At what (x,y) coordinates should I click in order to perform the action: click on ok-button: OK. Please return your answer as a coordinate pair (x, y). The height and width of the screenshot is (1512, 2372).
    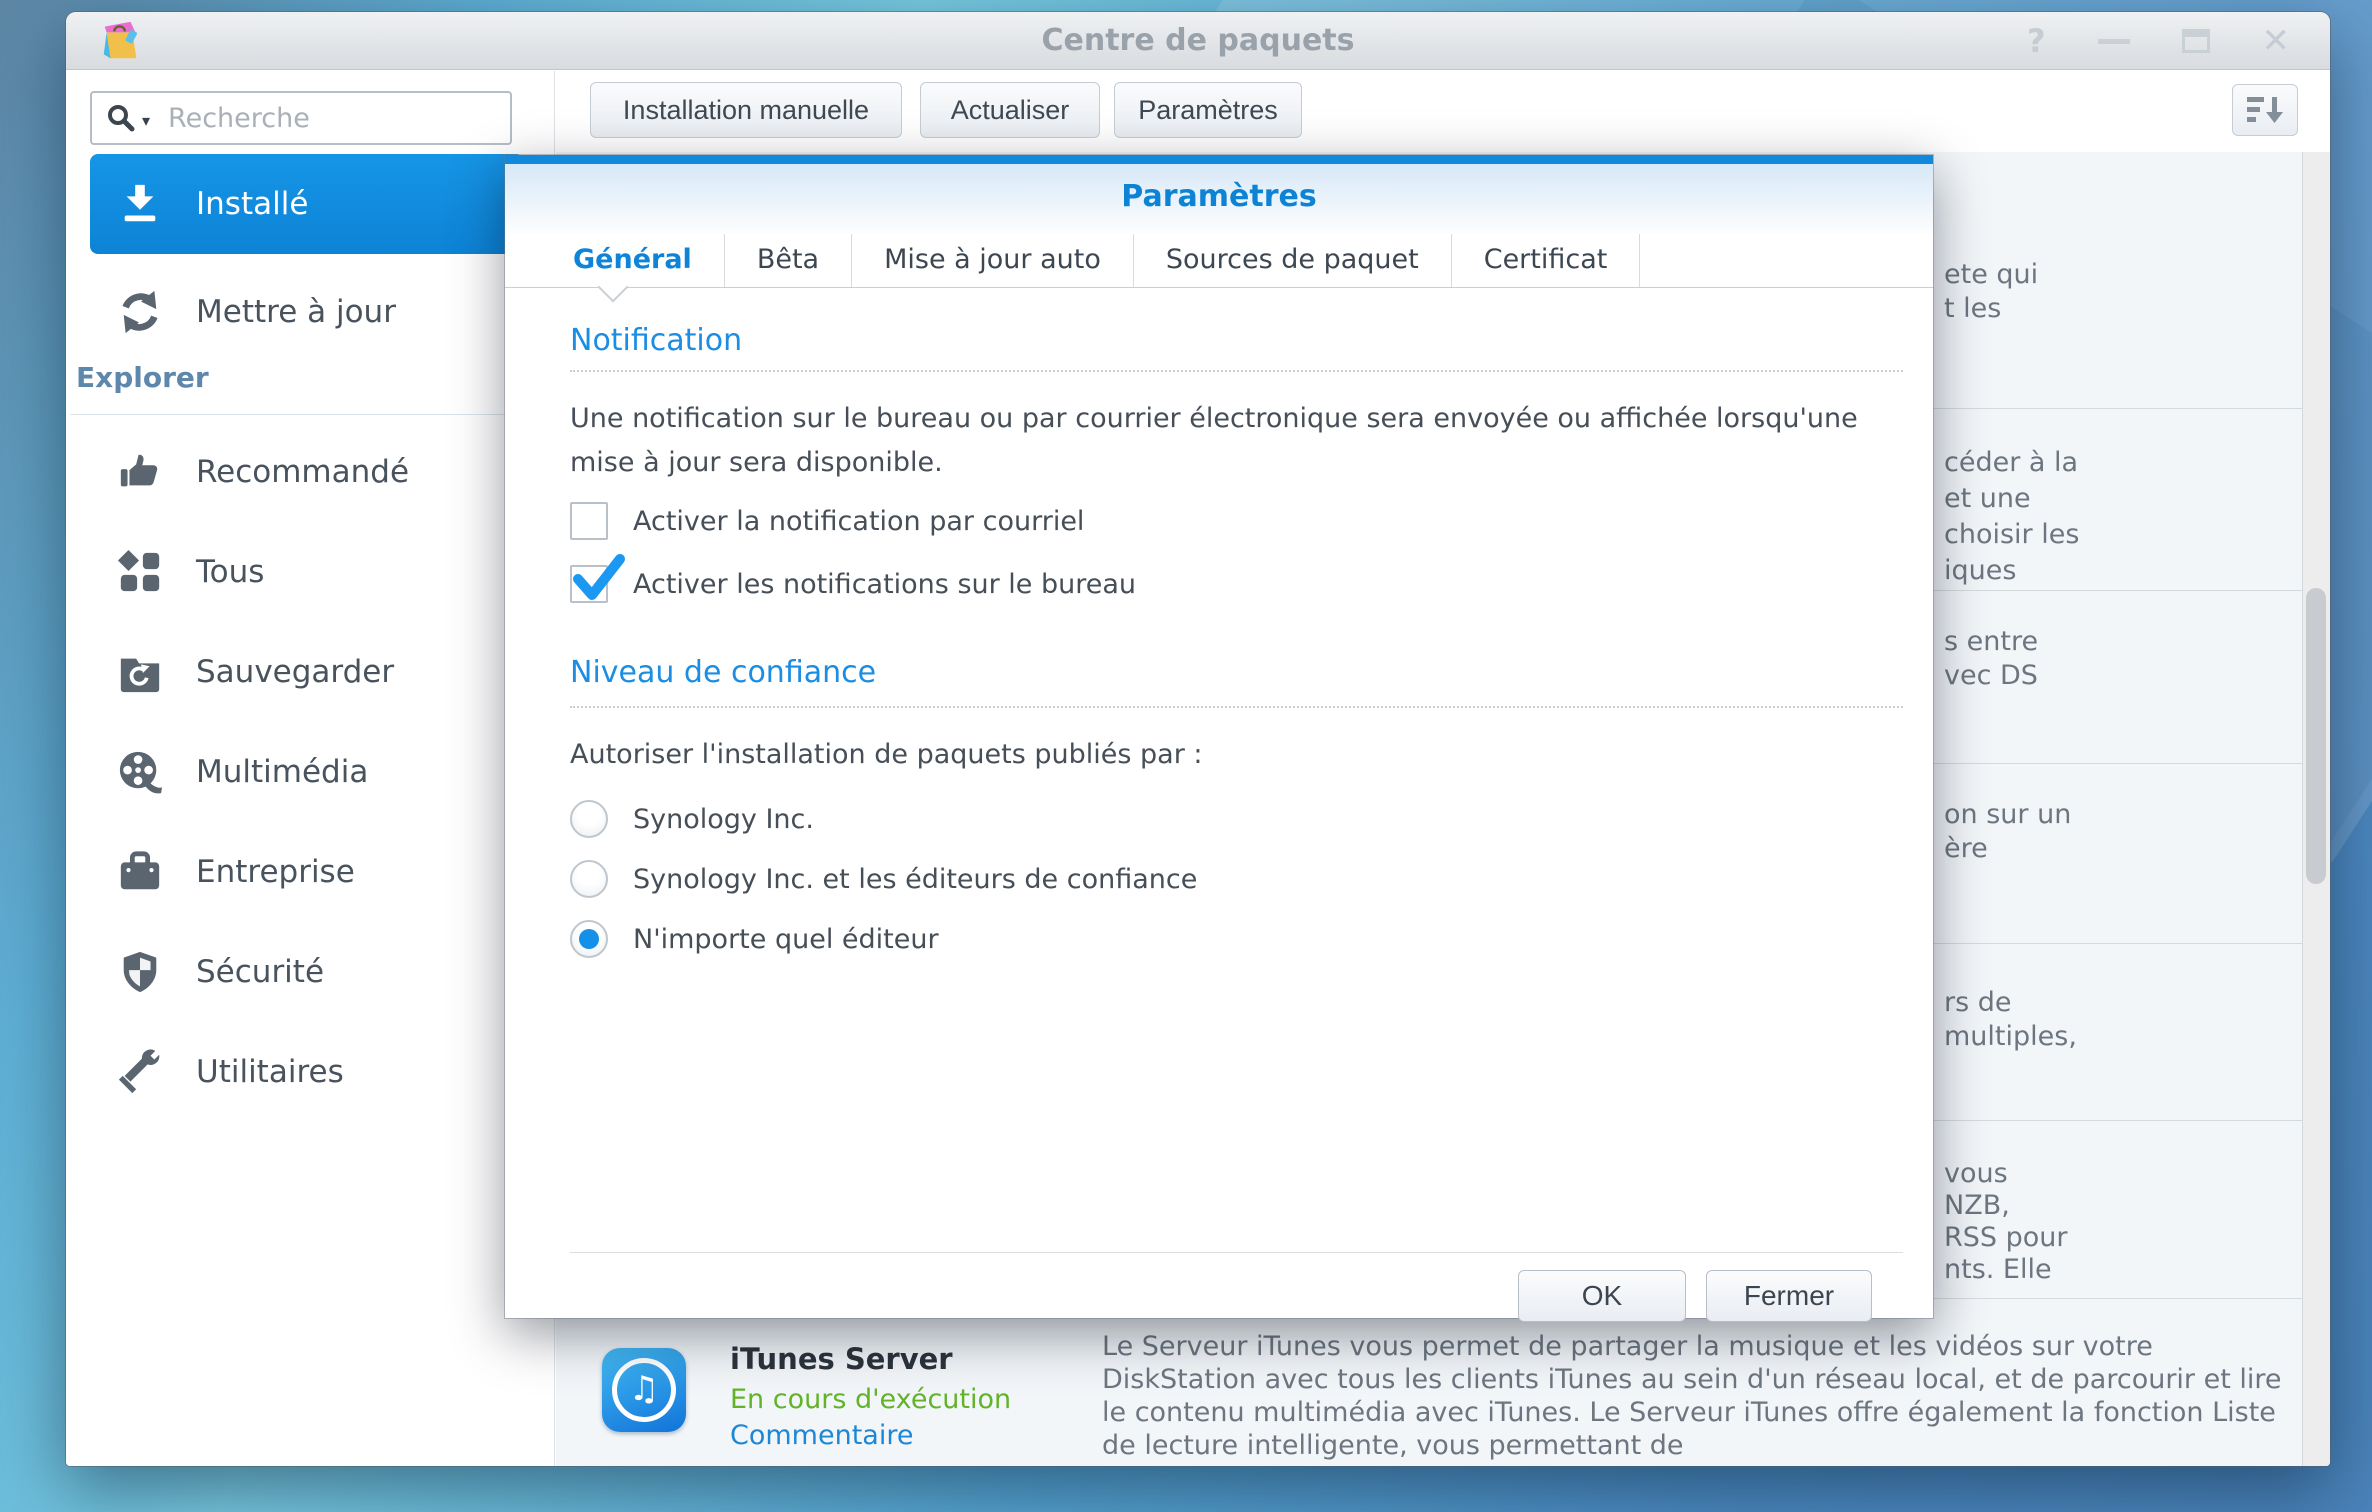
    Looking at the image, I should click on (1602, 1296).